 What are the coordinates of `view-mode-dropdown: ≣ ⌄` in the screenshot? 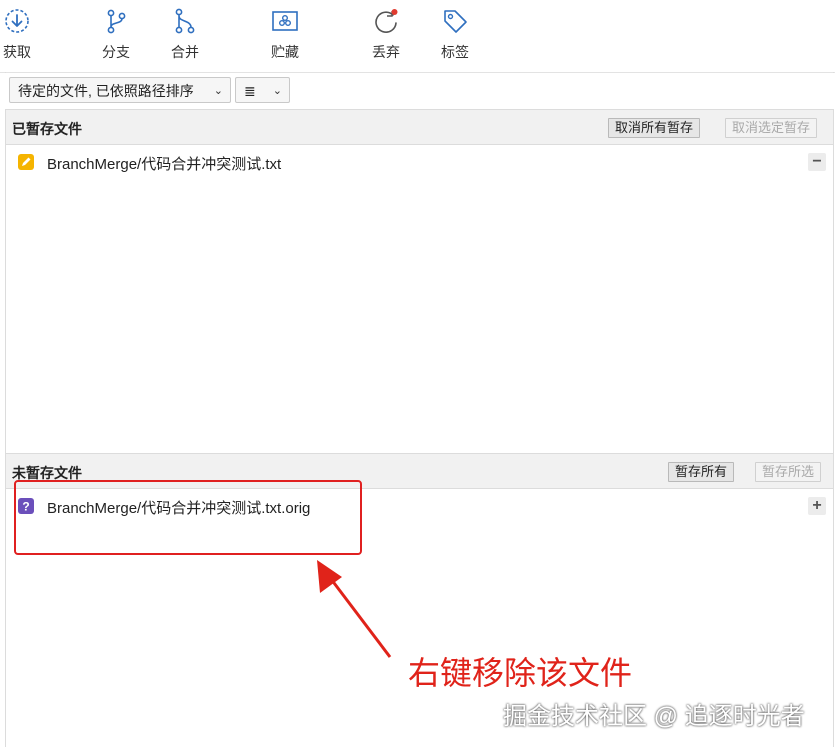 It's located at (262, 90).